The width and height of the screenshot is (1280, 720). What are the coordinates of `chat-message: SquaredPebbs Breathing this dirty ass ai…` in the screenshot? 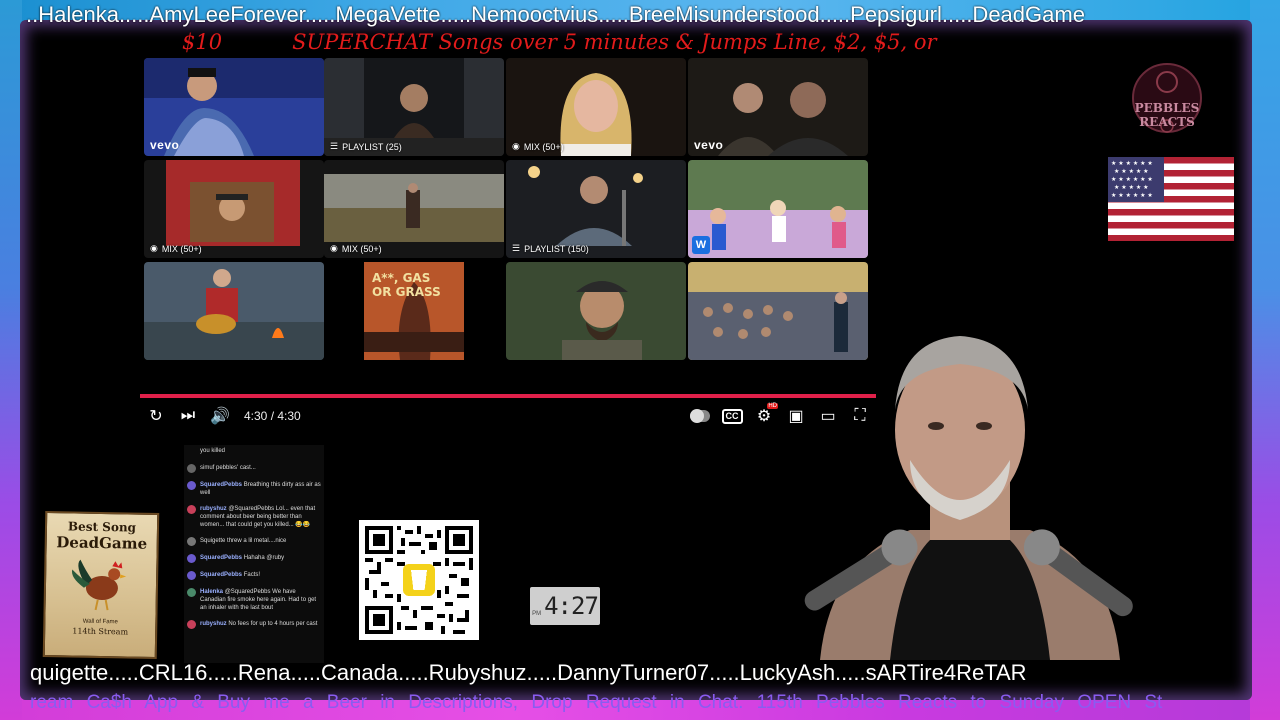 It's located at (254, 489).